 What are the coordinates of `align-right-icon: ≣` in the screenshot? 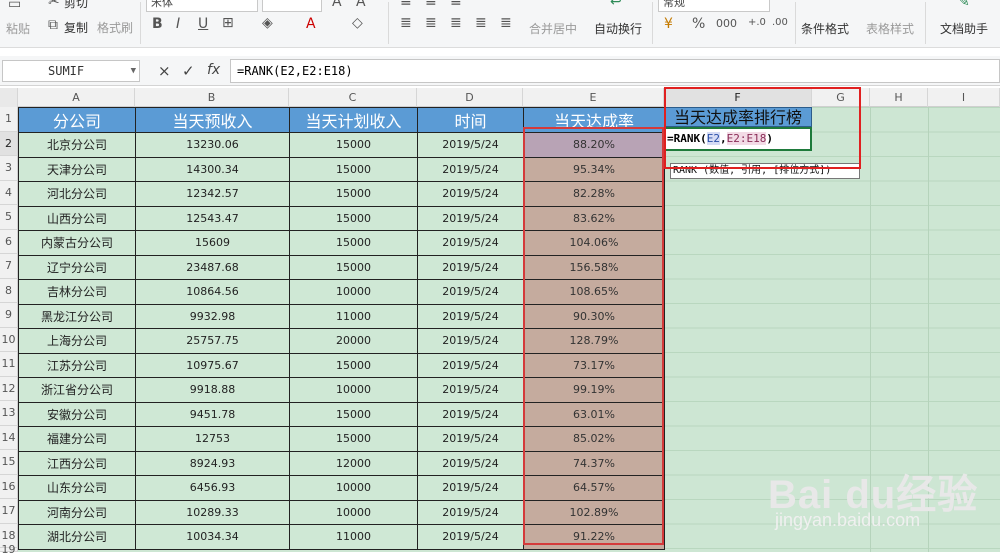 It's located at (456, 23).